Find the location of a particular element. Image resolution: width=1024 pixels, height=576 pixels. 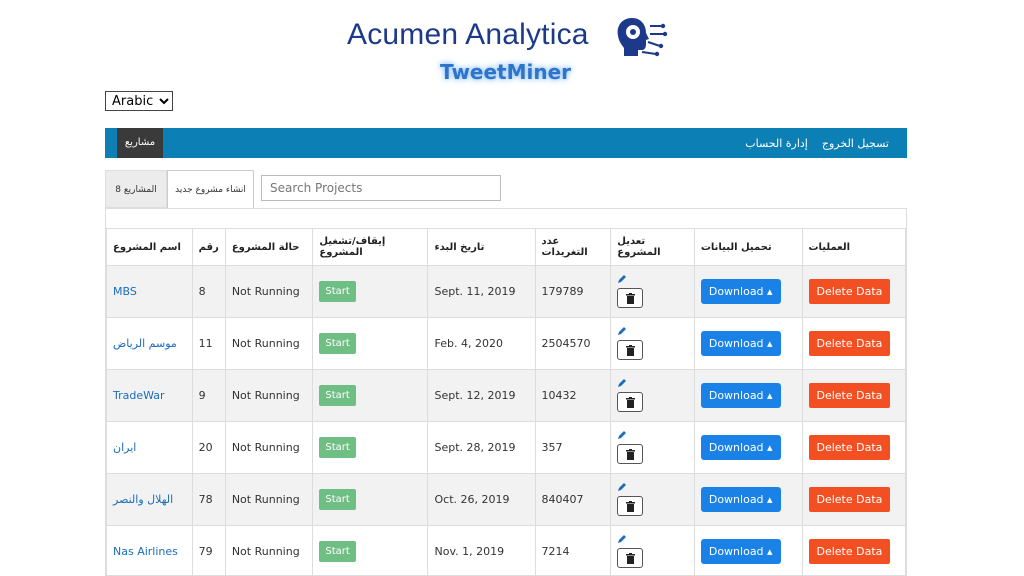

project-id-cell: 20 is located at coordinates (208, 447).